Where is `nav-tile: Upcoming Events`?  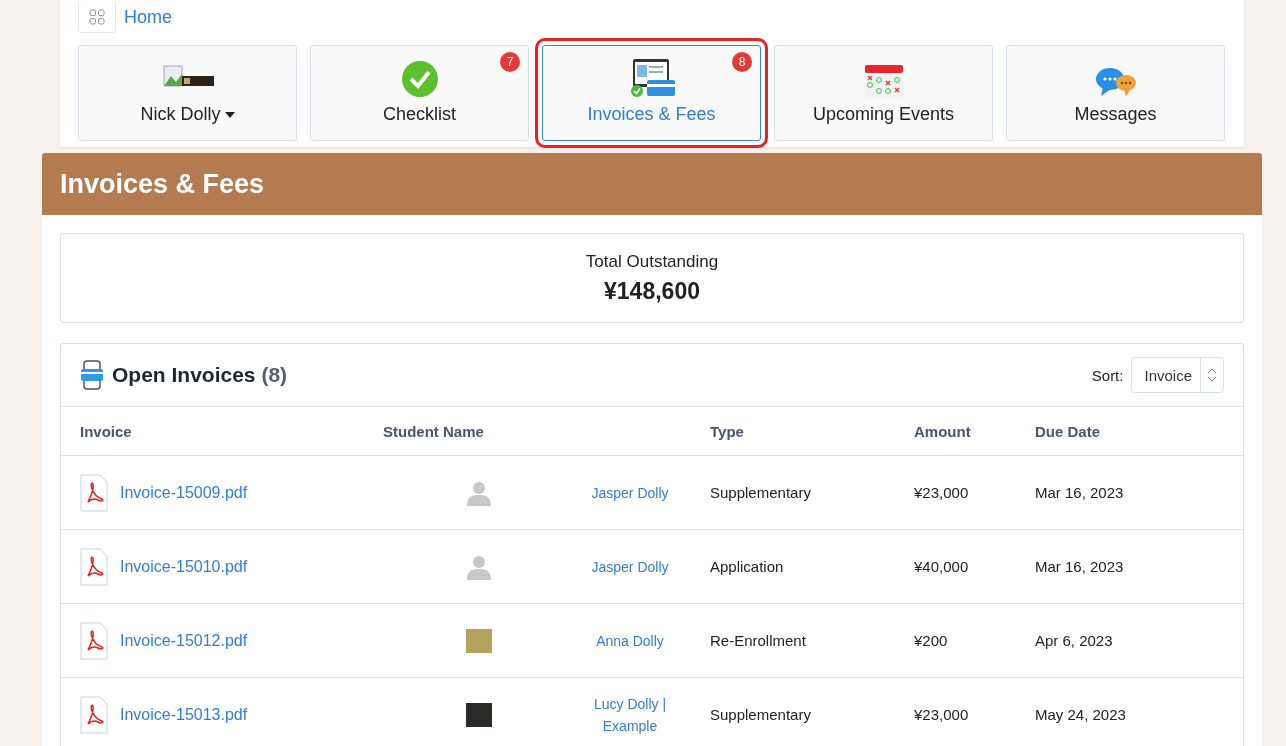 nav-tile: Upcoming Events is located at coordinates (883, 93).